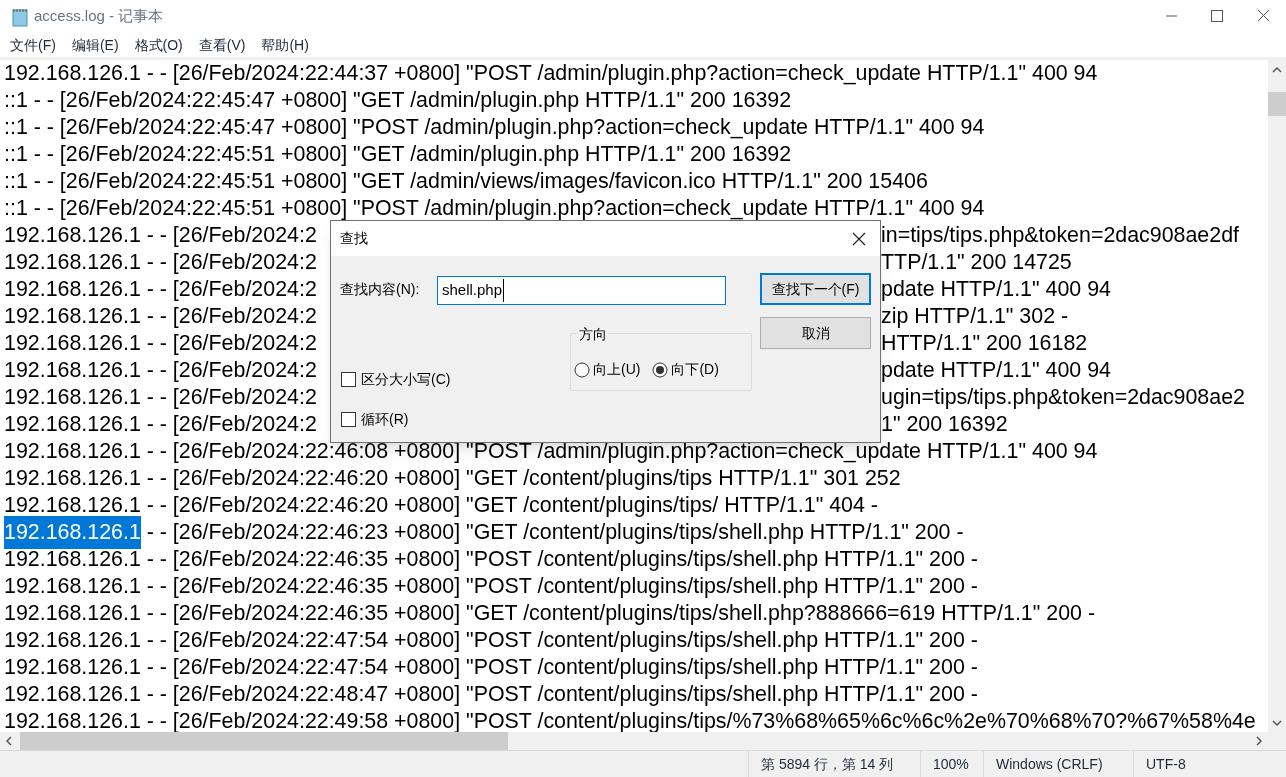  I want to click on log-line: ::1 - - [26/Feb/2024:22:45:51 +0800] "POST /admin/plugin.php?action=check_update HTTP/1.1" 400 94, so click(494, 209).